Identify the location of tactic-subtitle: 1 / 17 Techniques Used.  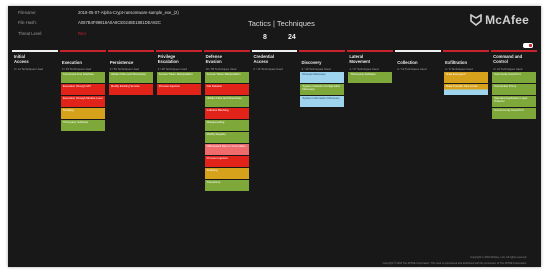
(364, 69).